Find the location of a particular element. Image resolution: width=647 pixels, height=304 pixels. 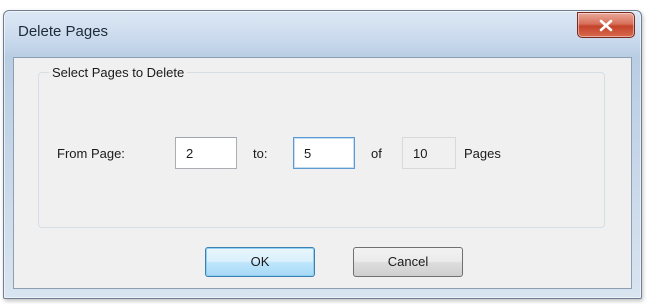

from-page-label: From Page: is located at coordinates (91, 153).